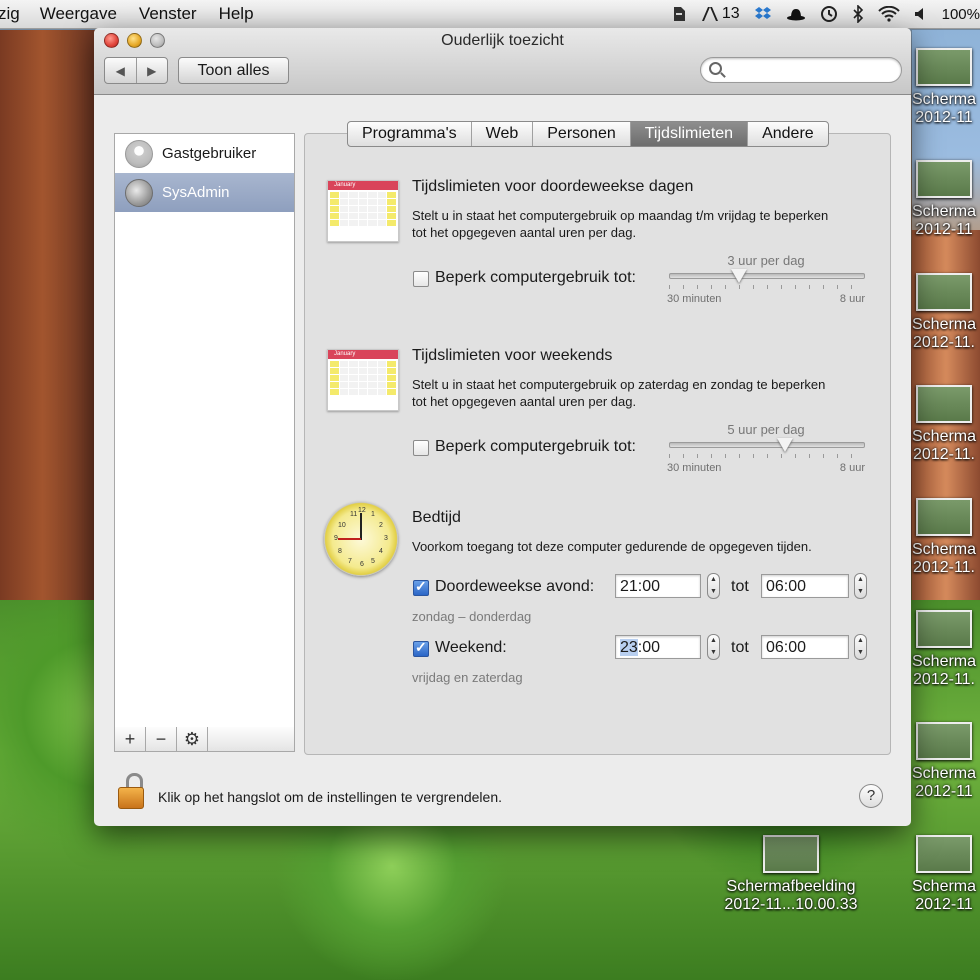 This screenshot has height=980, width=980. I want to click on weekend-to-stepper: ▲ ▼, so click(860, 647).